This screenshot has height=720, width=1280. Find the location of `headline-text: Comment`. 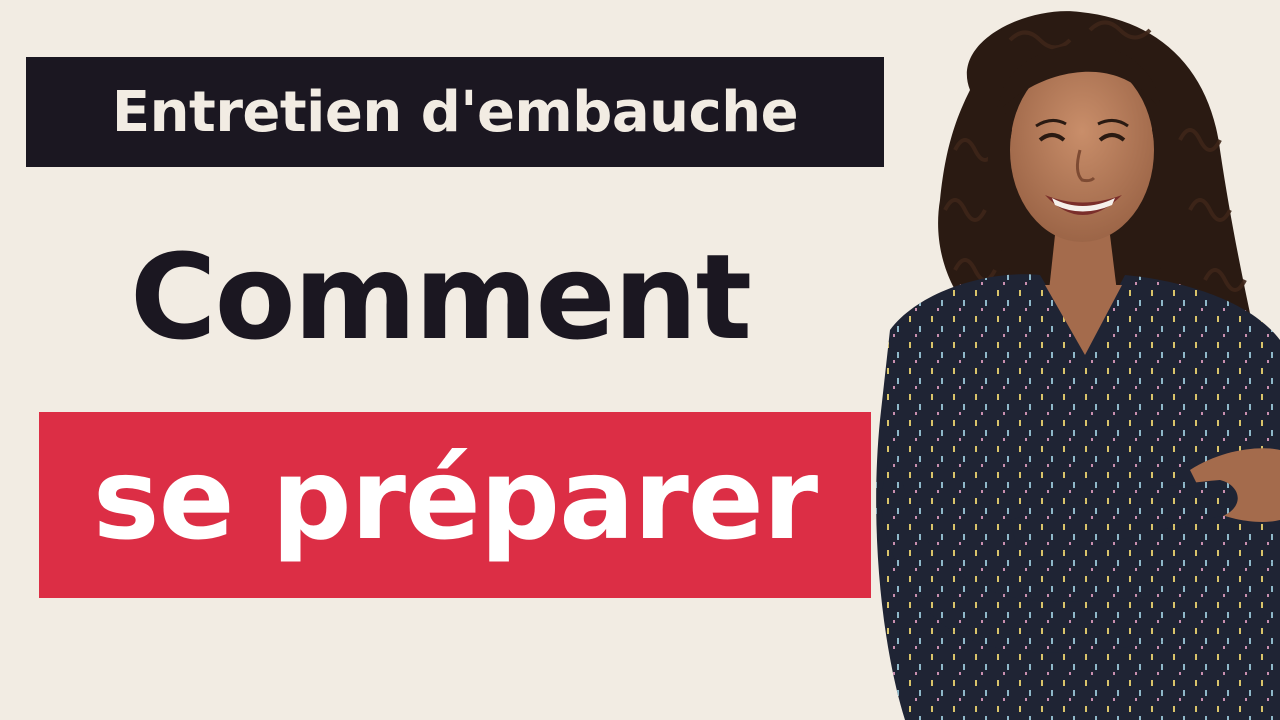

headline-text: Comment is located at coordinates (440, 297).